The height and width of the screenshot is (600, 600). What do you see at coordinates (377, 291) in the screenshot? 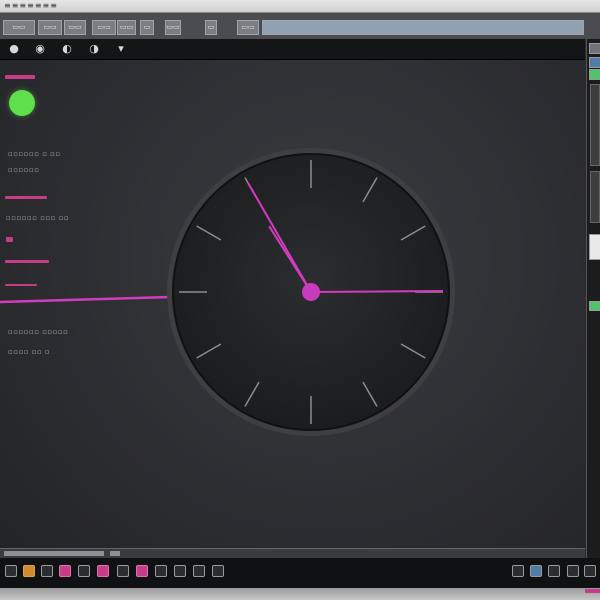
I see `sweep-hand` at bounding box center [377, 291].